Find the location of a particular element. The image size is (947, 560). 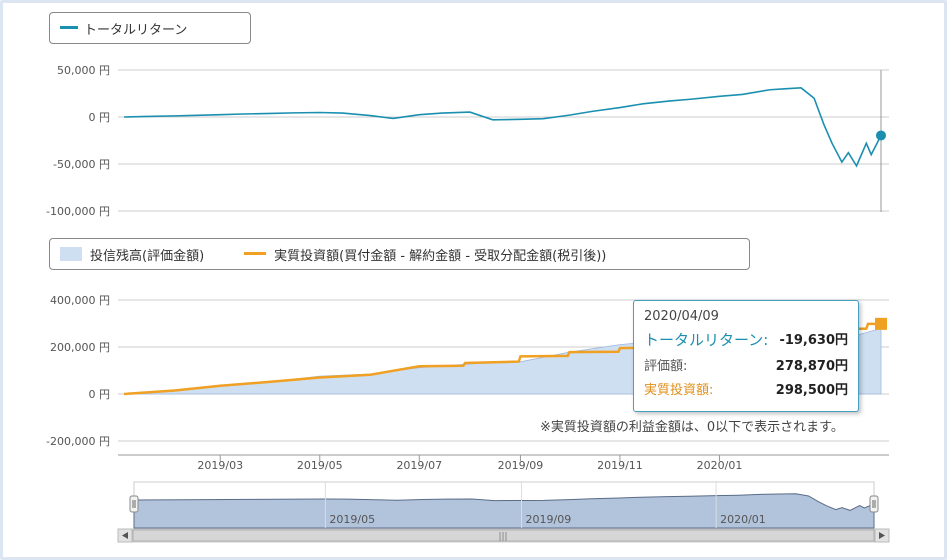

y-tick-label: -50,000 円 is located at coordinates (81, 164).